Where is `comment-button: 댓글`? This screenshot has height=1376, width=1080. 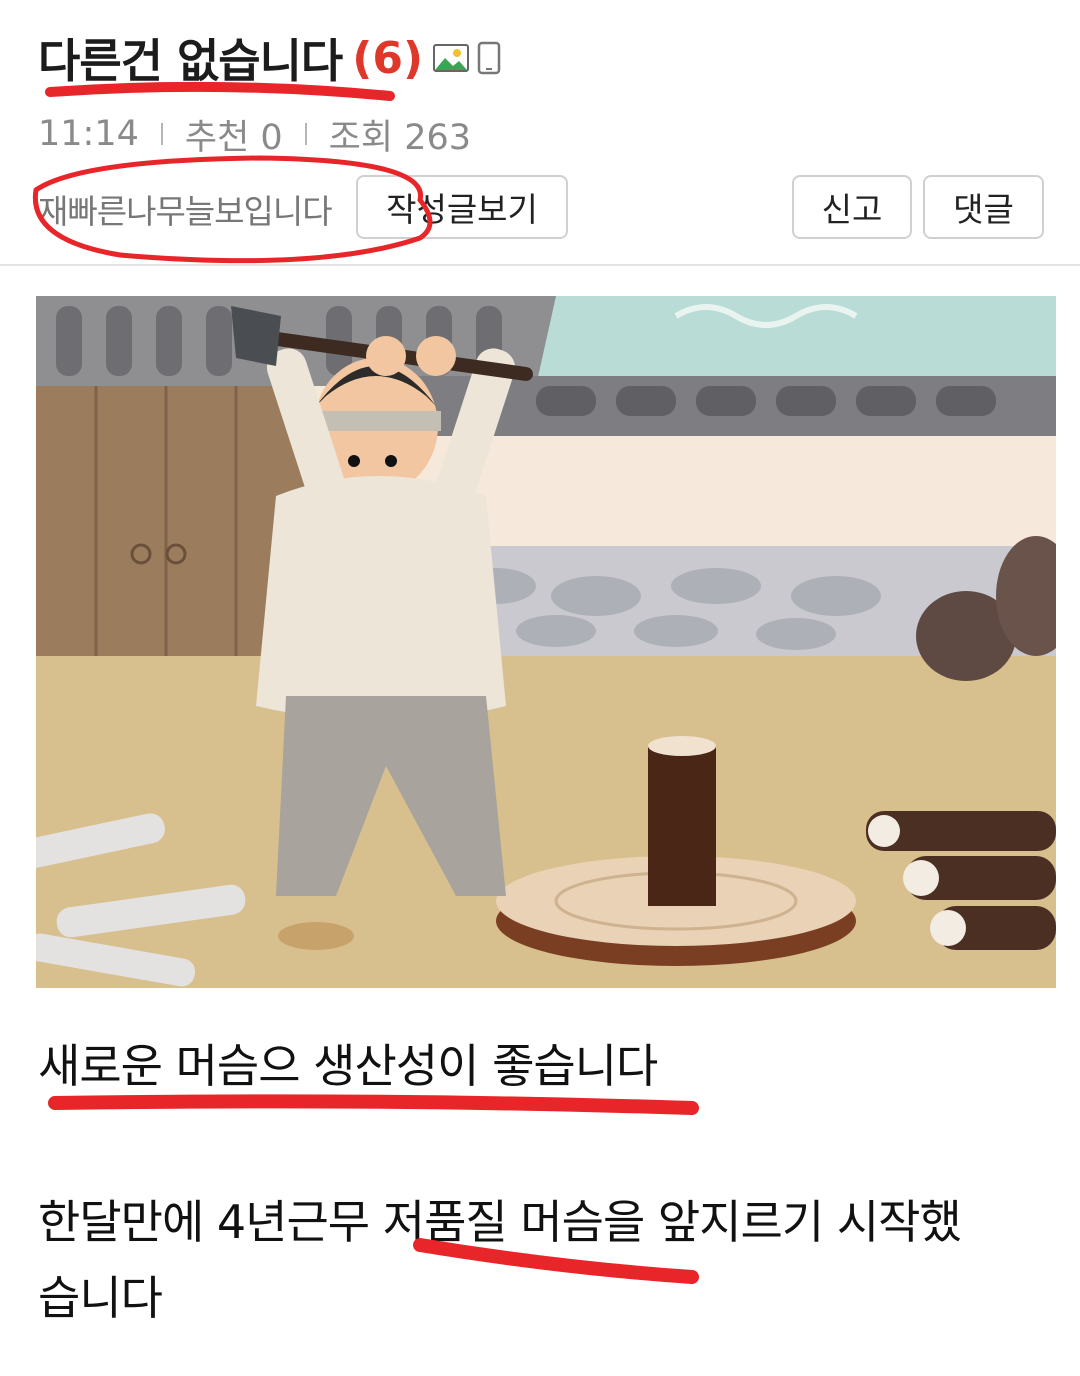
comment-button: 댓글 is located at coordinates (983, 207).